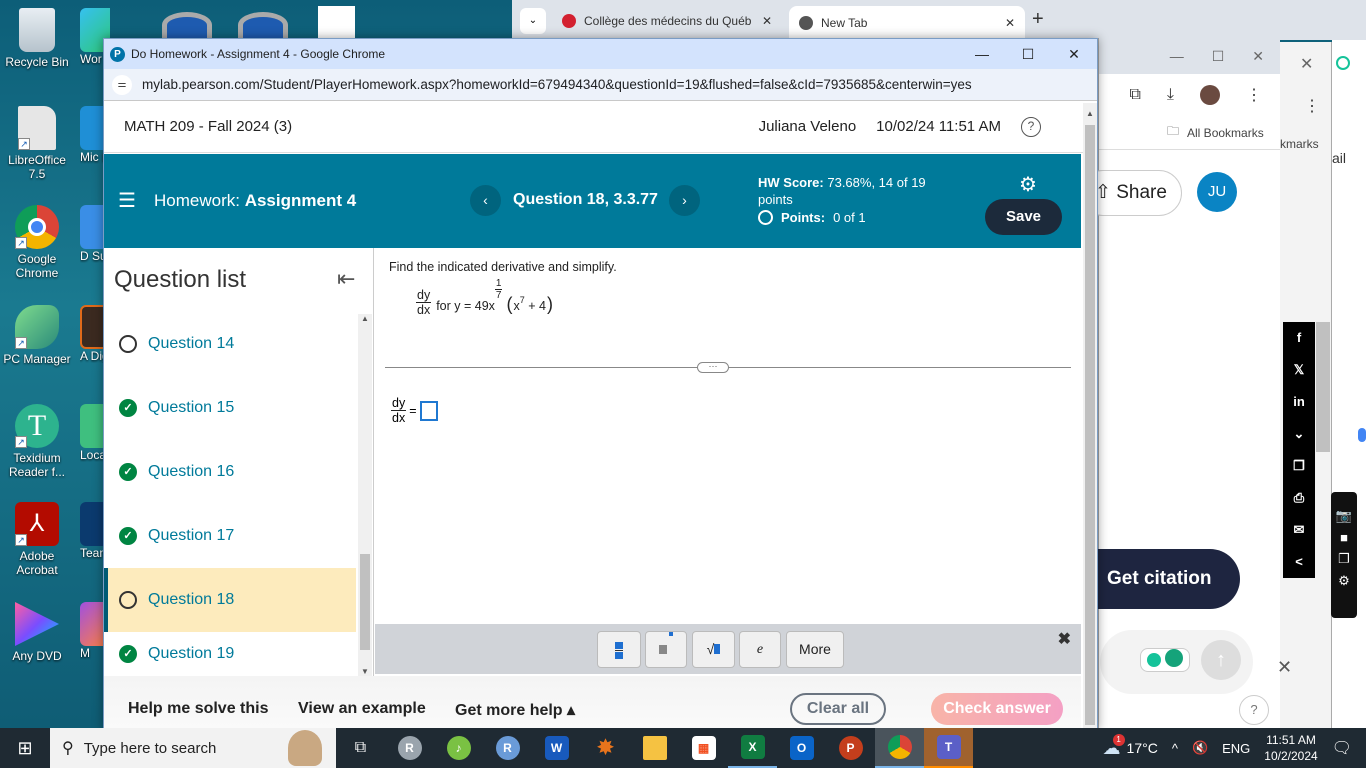  I want to click on task-view-icon: ⧉, so click(360, 748).